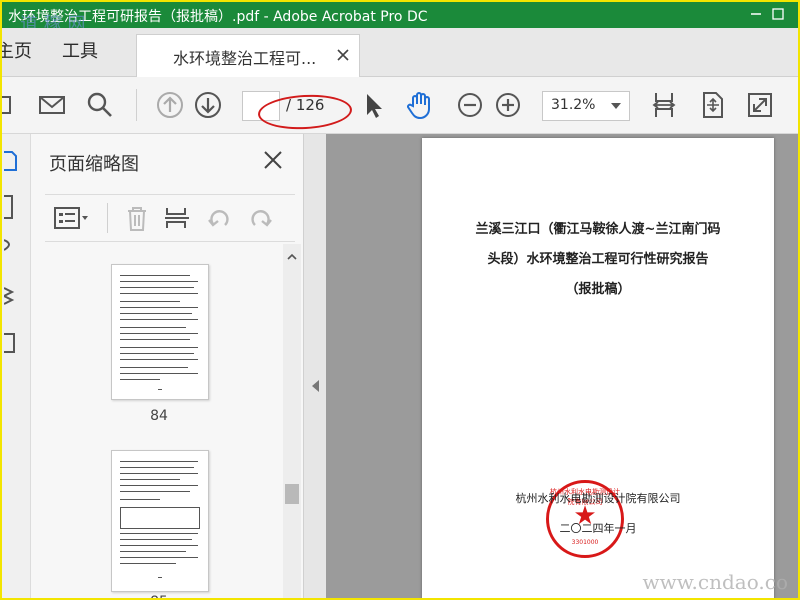 This screenshot has width=800, height=600. I want to click on insert-page-icon, so click(177, 218).